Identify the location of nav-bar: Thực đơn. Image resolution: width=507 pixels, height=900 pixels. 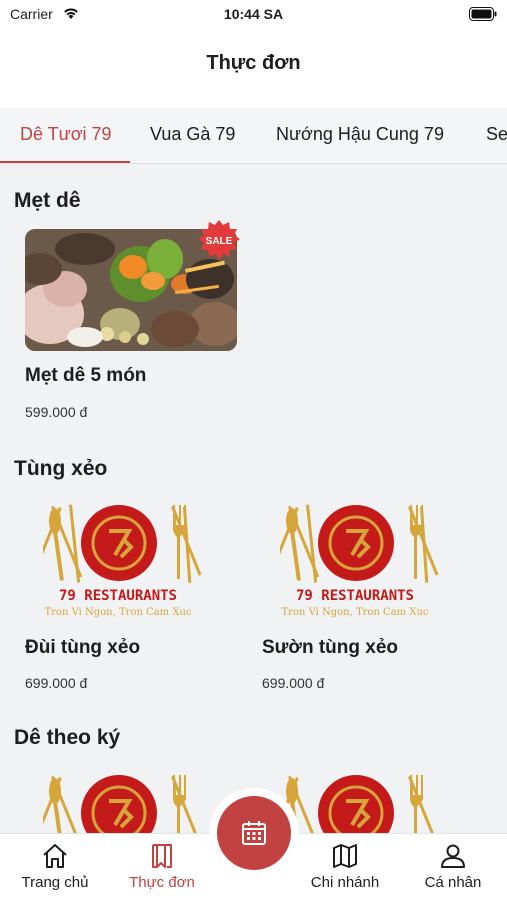
(253, 69).